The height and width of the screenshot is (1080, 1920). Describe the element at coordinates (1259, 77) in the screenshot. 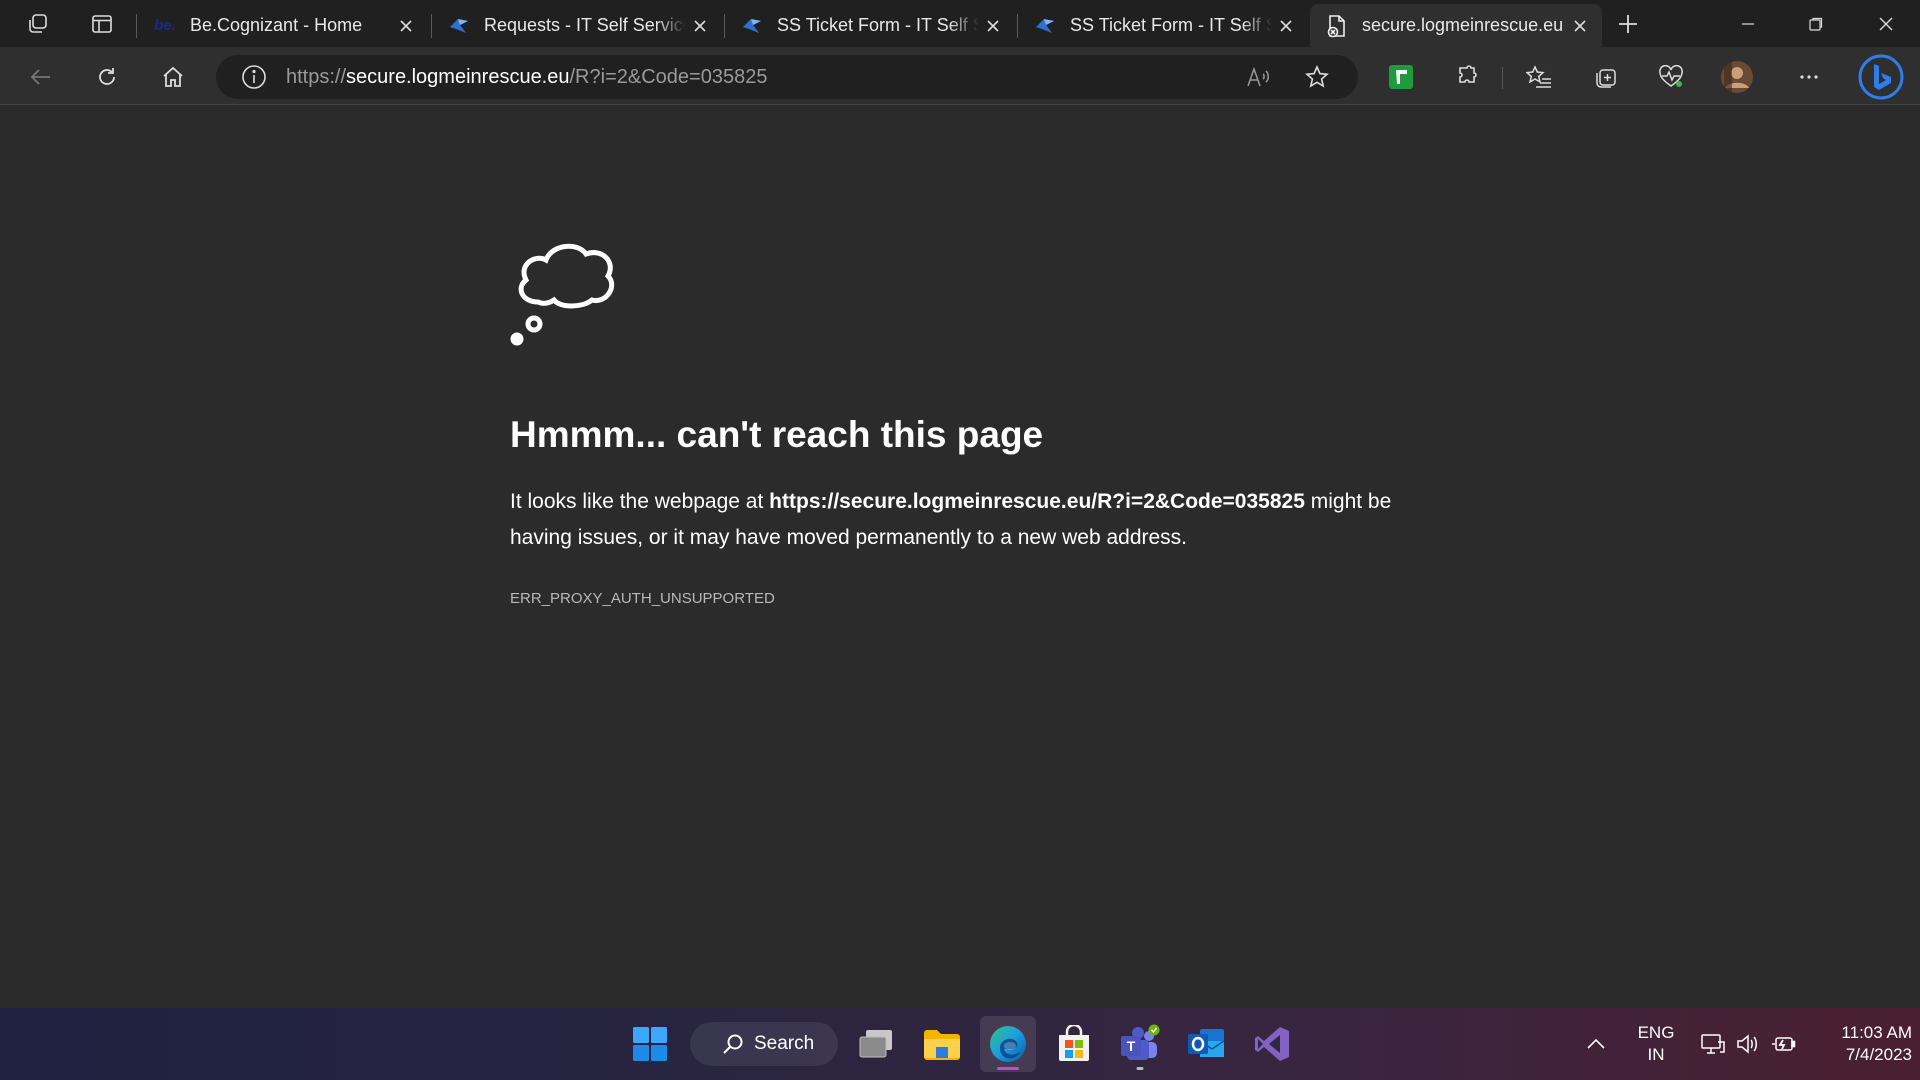

I see `read-aloud-icon` at that location.